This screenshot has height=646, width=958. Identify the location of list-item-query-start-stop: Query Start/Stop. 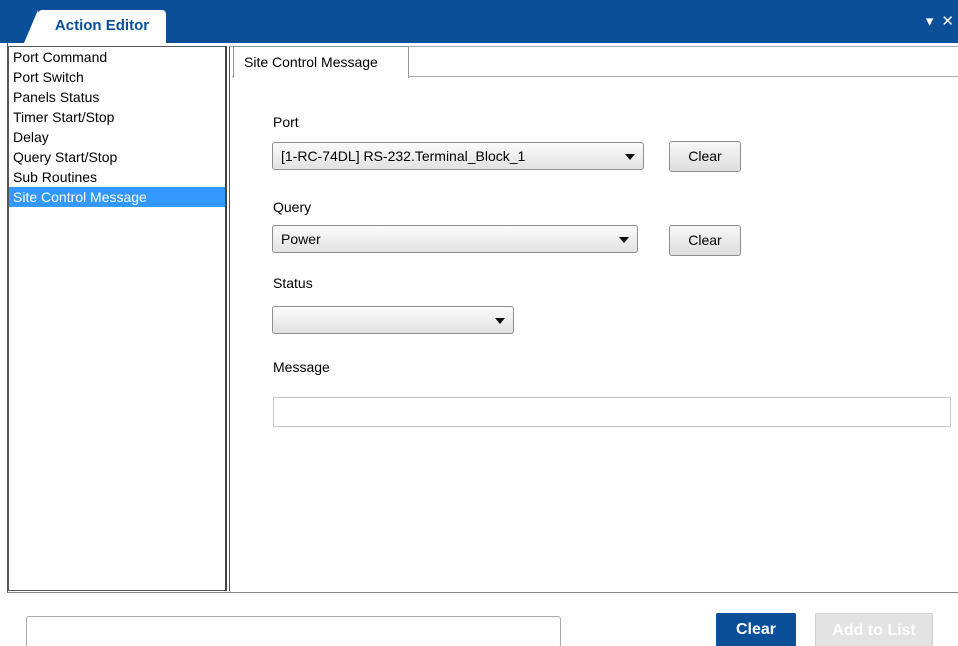
(117, 157).